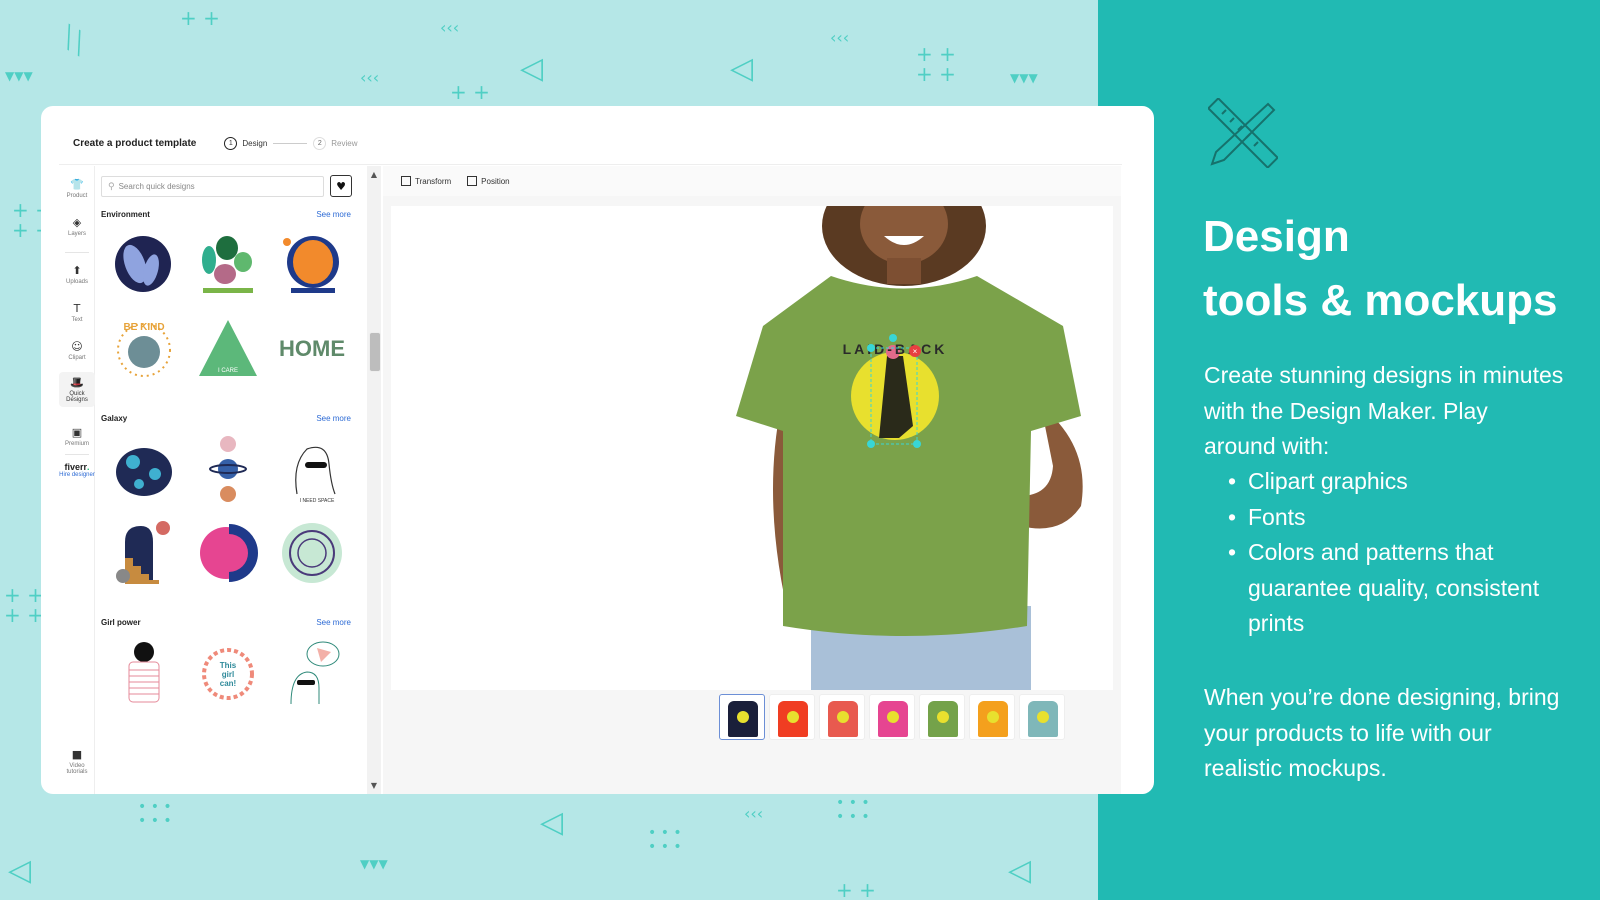 Image resolution: width=1600 pixels, height=900 pixels. What do you see at coordinates (312, 265) in the screenshot?
I see `design-tile-save-wildlife` at bounding box center [312, 265].